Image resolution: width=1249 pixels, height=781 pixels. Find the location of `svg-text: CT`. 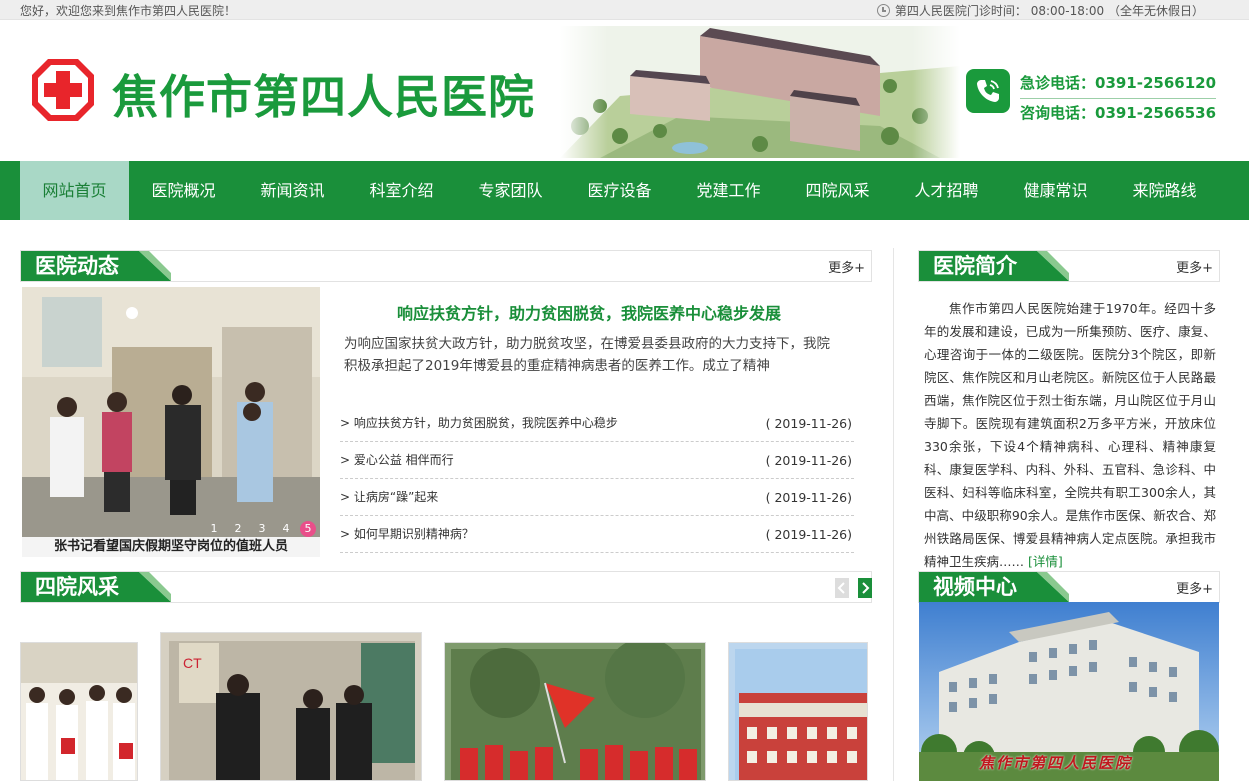

svg-text: CT is located at coordinates (192, 663).